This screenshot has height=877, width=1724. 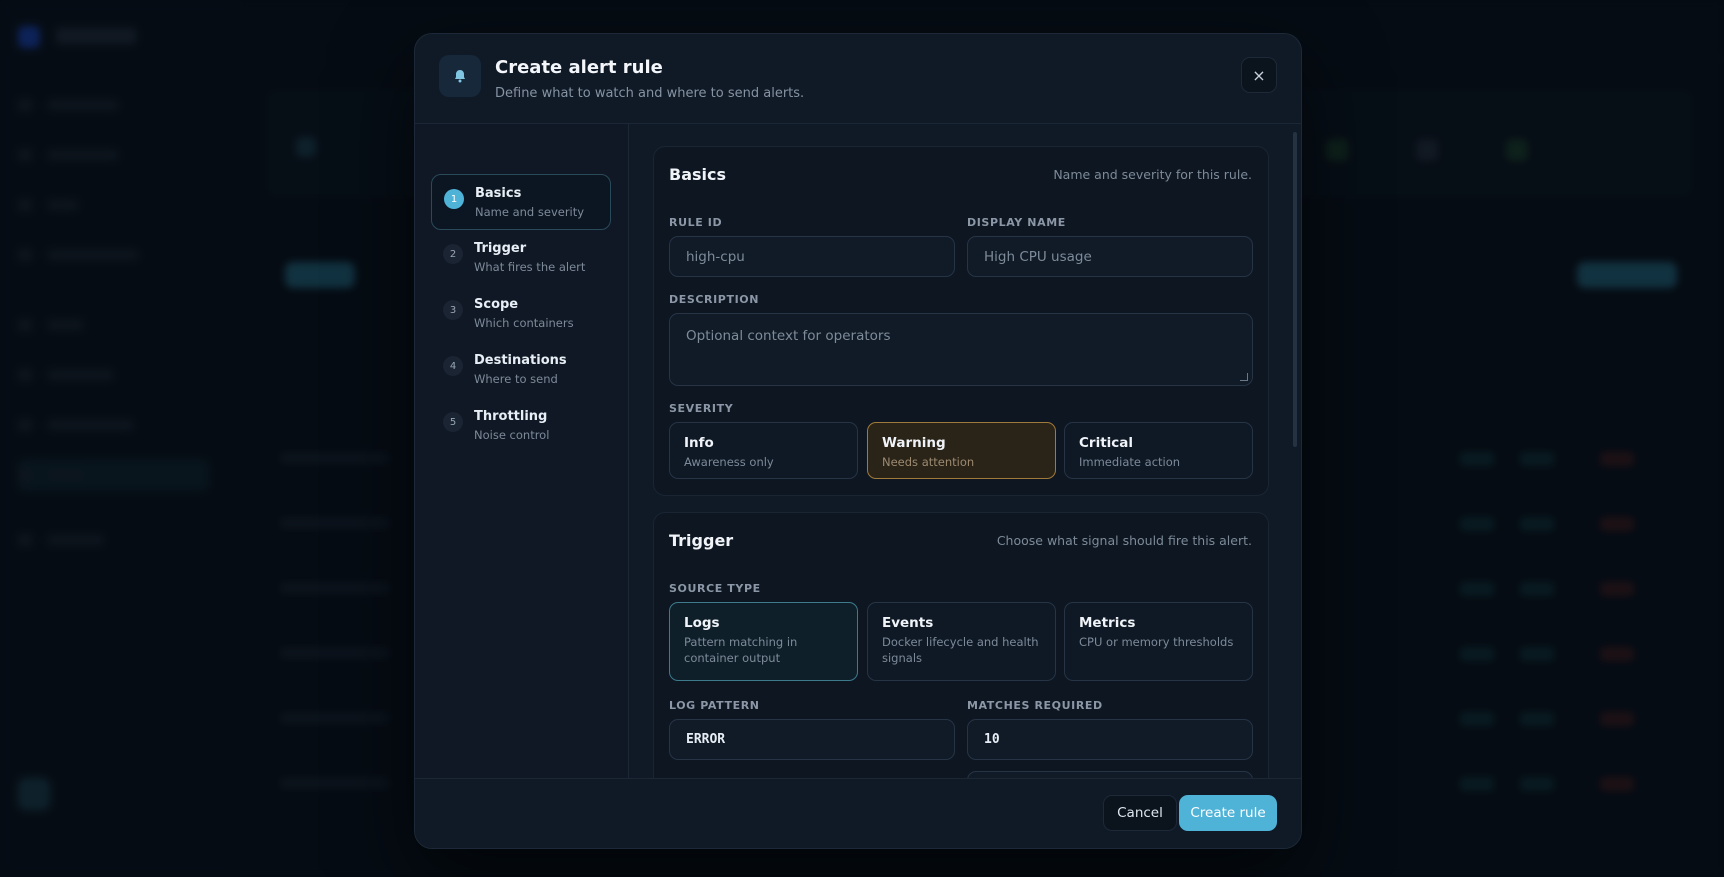 I want to click on step-scope: 3 Scope Which containers, so click(x=521, y=314).